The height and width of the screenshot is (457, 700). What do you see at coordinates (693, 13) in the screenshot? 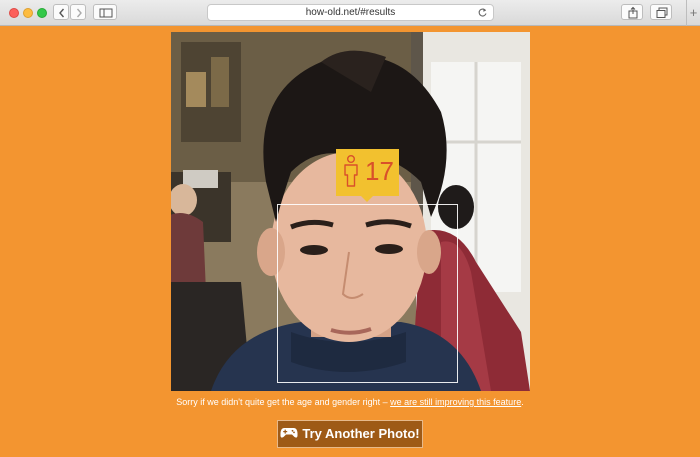
I see `new-tab-button: +` at bounding box center [693, 13].